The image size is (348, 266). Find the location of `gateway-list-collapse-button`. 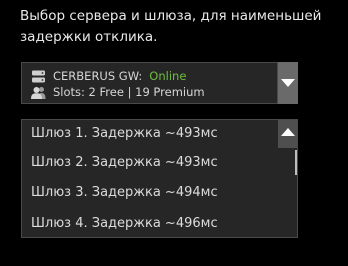

gateway-list-collapse-button is located at coordinates (287, 134).